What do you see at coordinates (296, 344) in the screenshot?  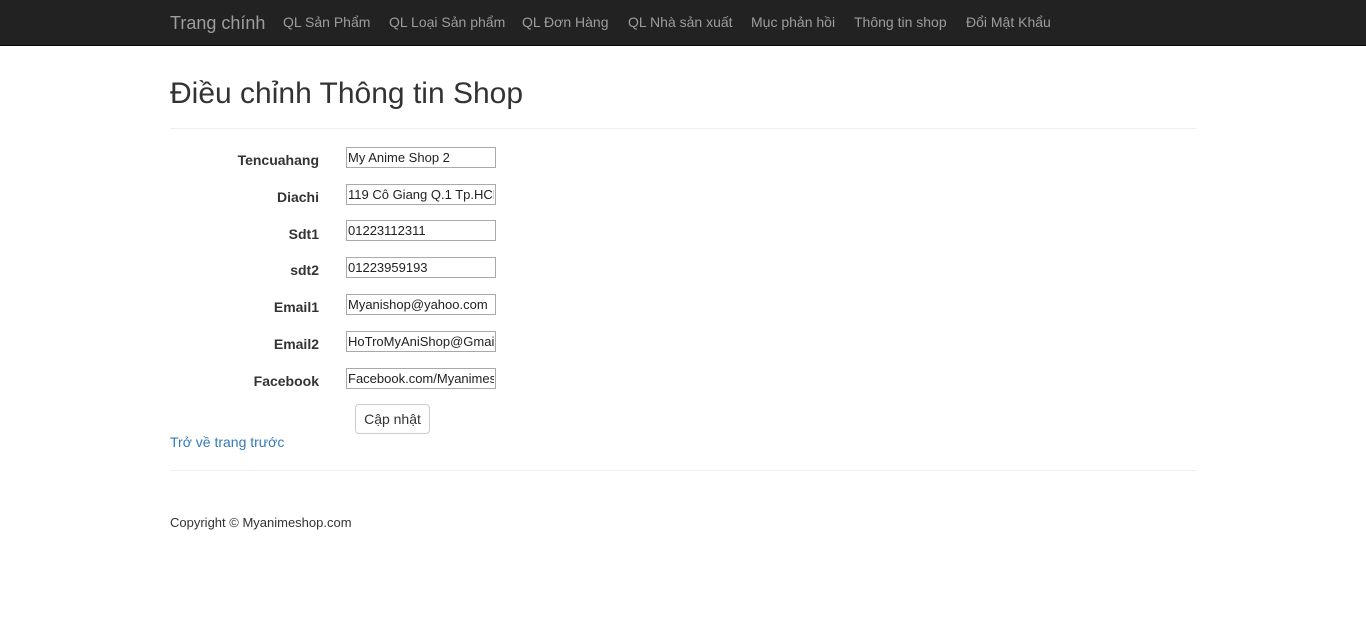 I see `label-email2: Email2` at bounding box center [296, 344].